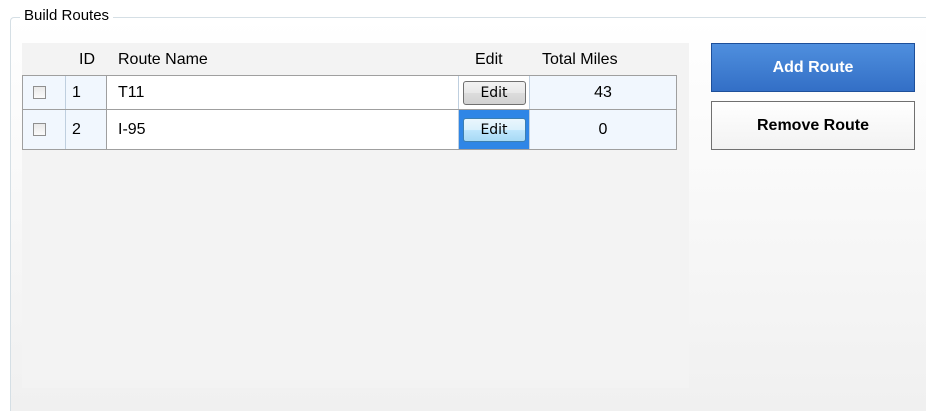 The width and height of the screenshot is (926, 411). I want to click on table-row: 2 I-95 Edit 0, so click(349, 130).